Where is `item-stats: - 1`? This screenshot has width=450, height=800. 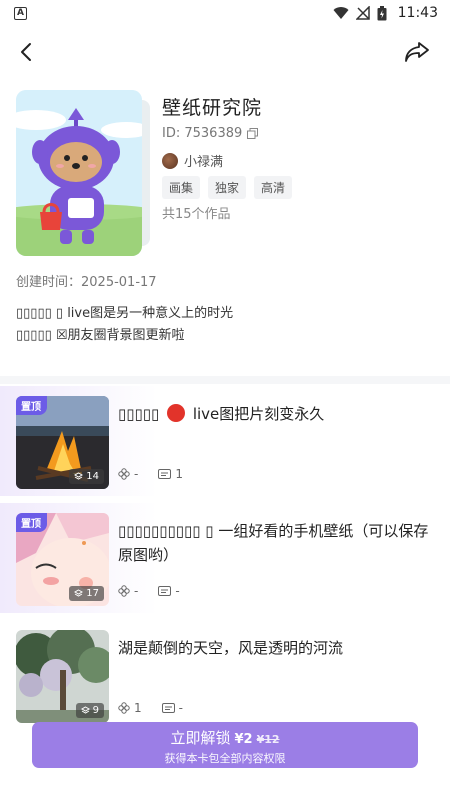 item-stats: - 1 is located at coordinates (150, 474).